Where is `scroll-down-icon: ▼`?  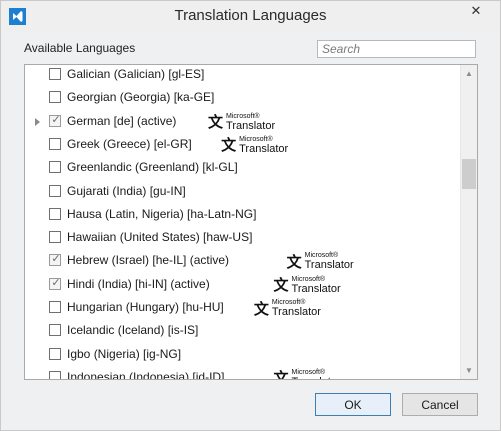
scroll-down-icon: ▼ is located at coordinates (469, 370).